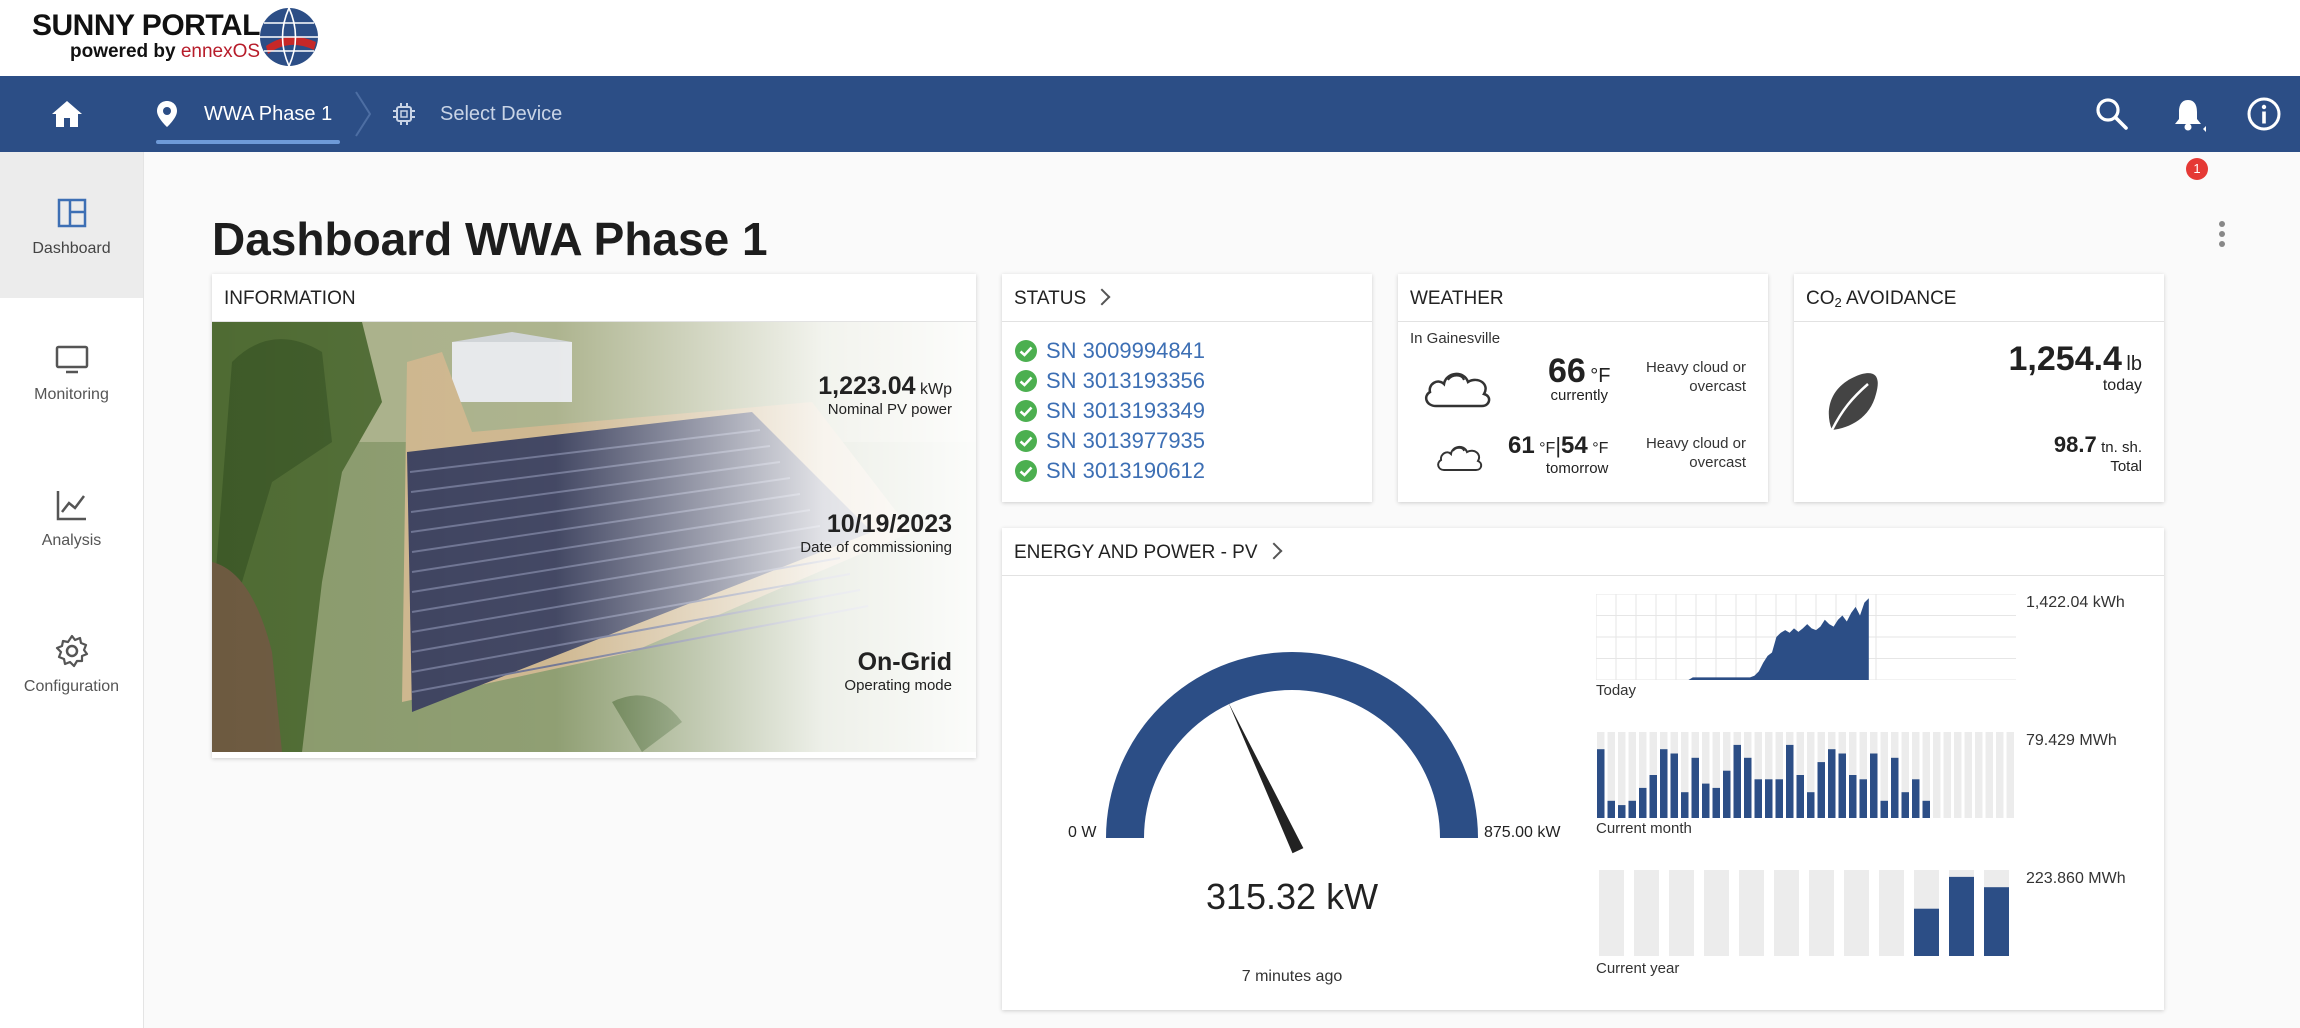 The width and height of the screenshot is (2300, 1028). I want to click on device-status-row: SN 3009994841, so click(1109, 351).